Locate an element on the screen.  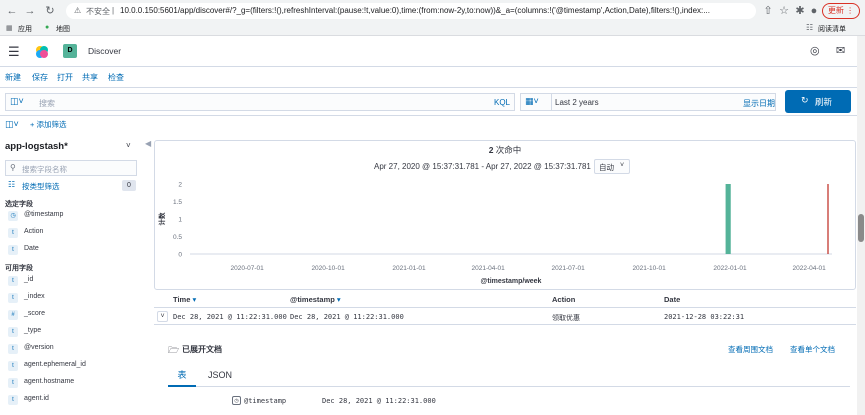
scrollbar-track is located at coordinates (861, 225).